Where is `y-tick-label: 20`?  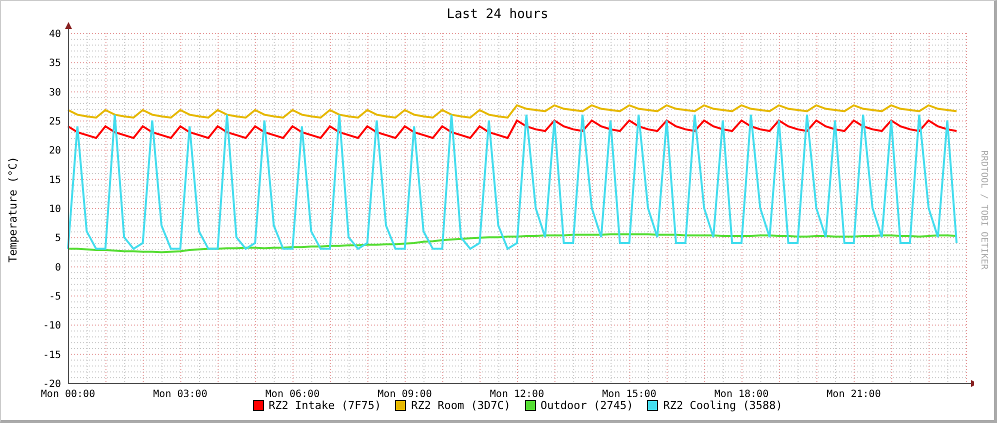 y-tick-label: 20 is located at coordinates (54, 151).